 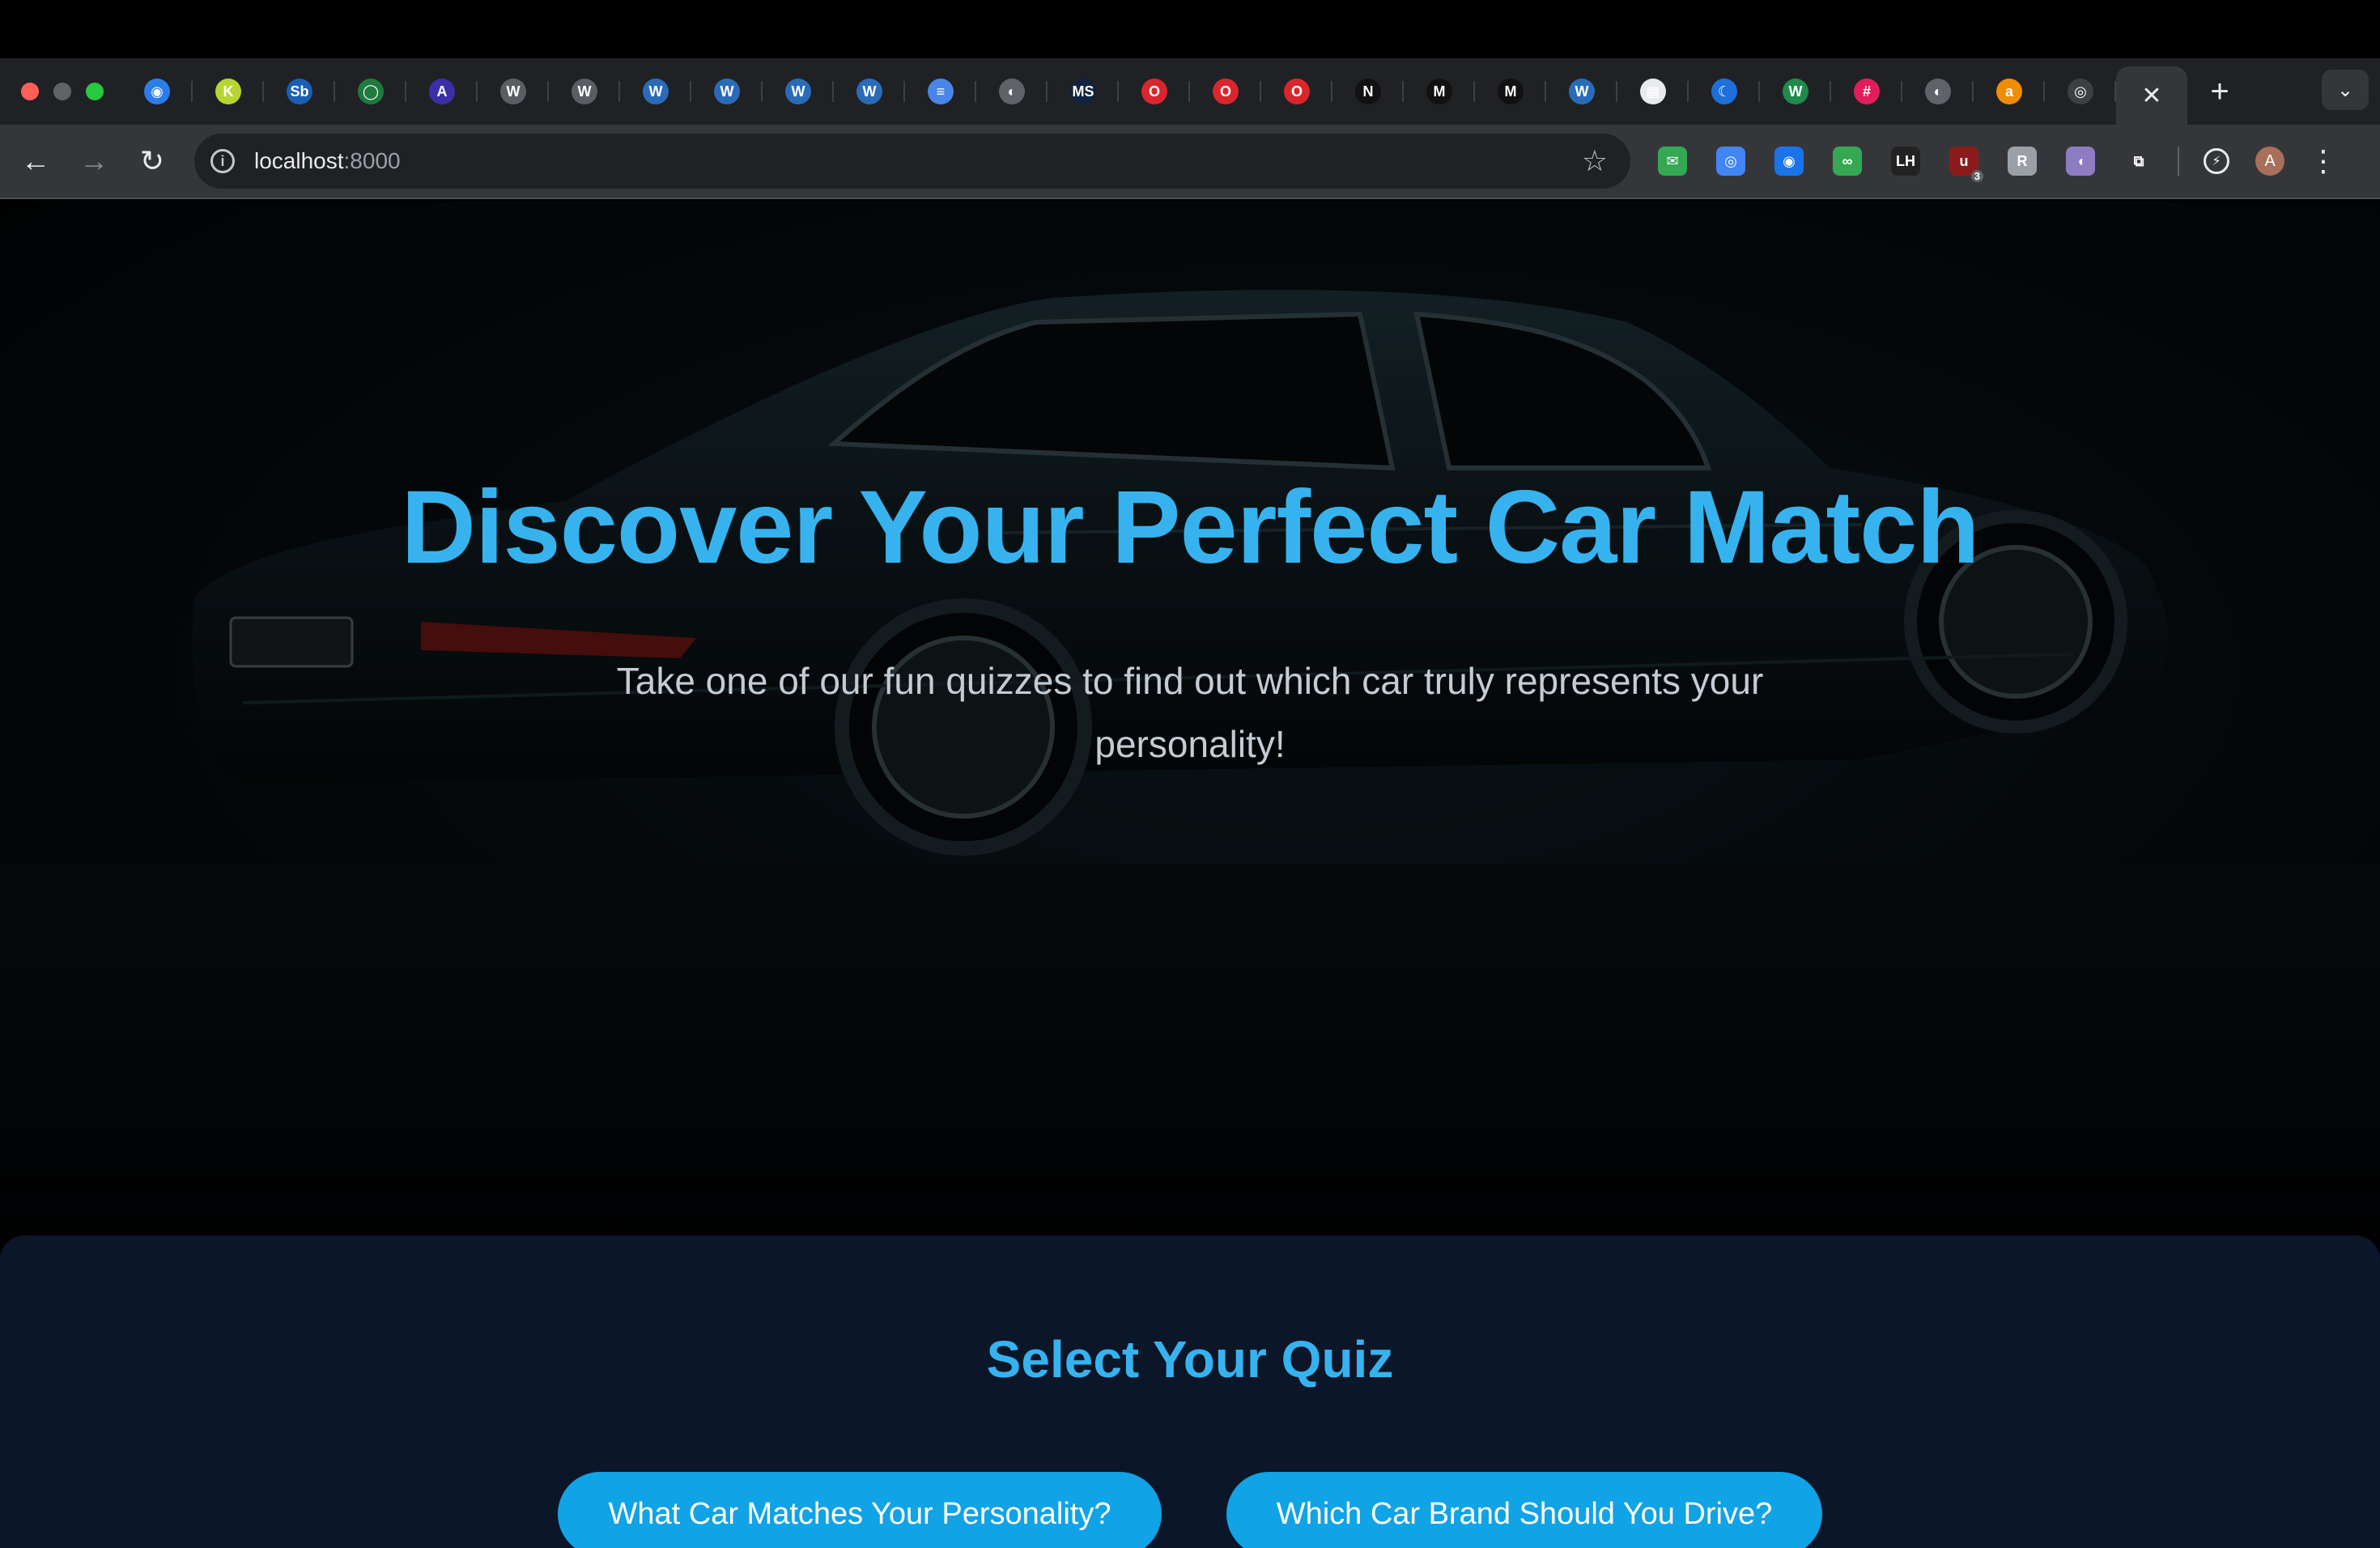 I want to click on tab-21: ▦, so click(x=1653, y=92).